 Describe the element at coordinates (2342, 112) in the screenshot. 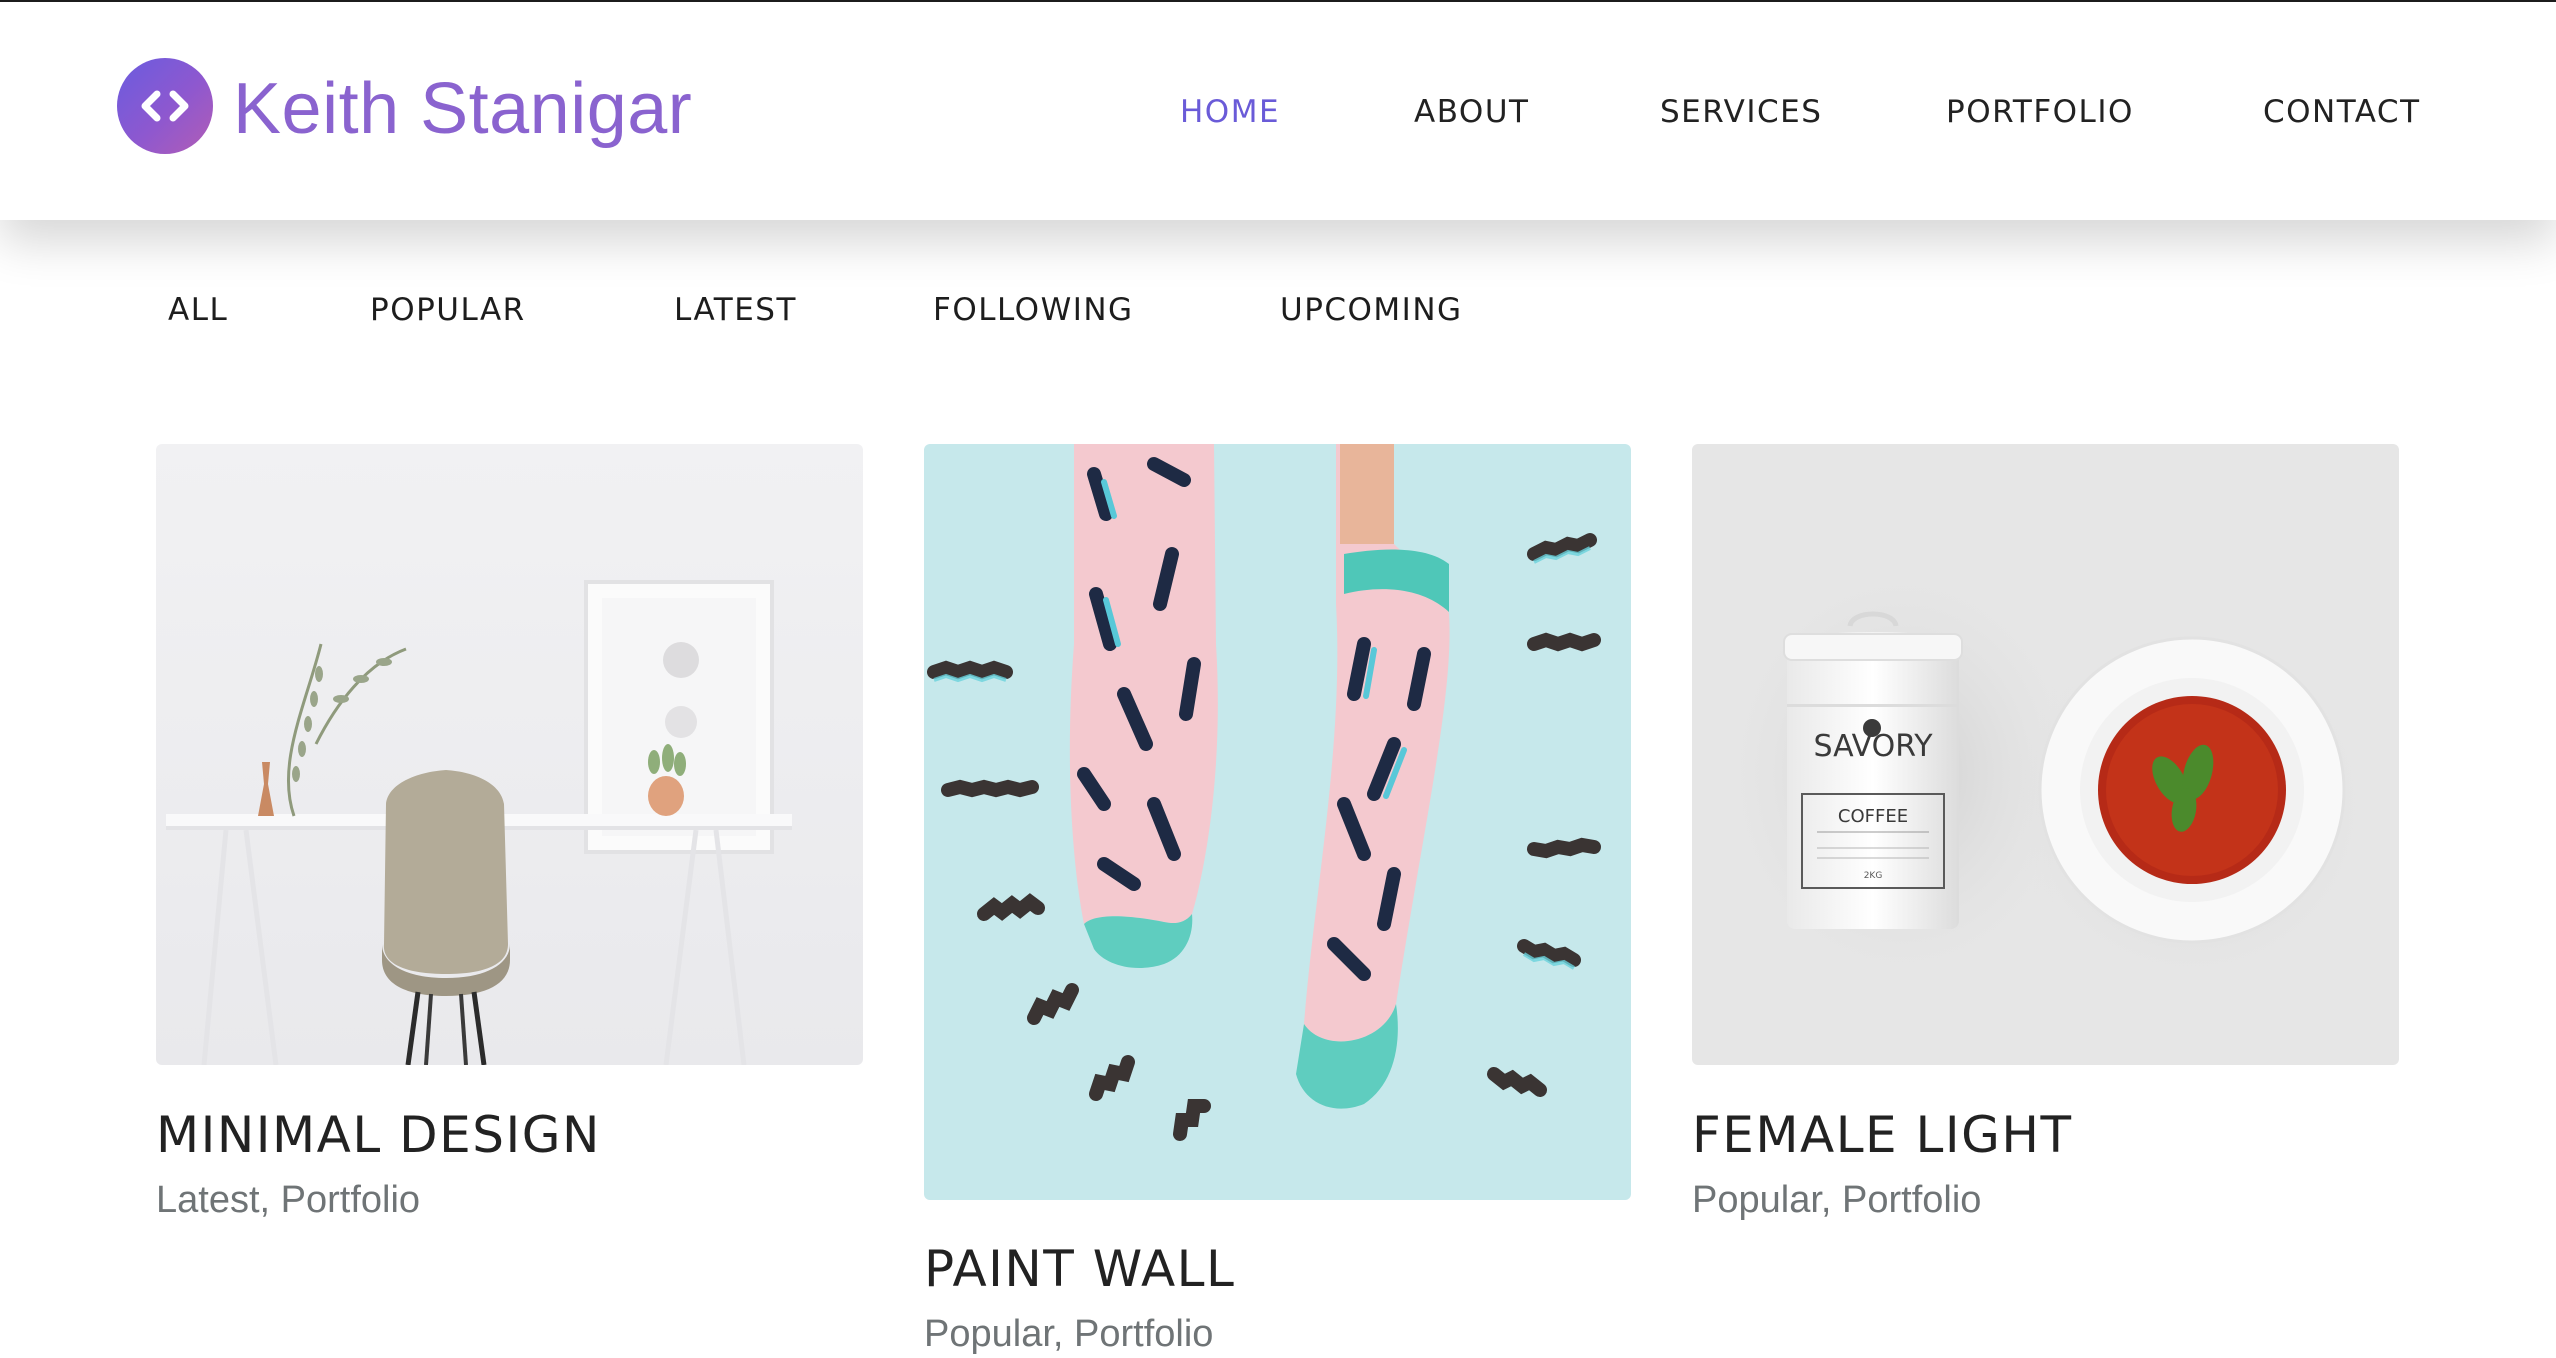

I see `nav-contact: CONTACT` at that location.